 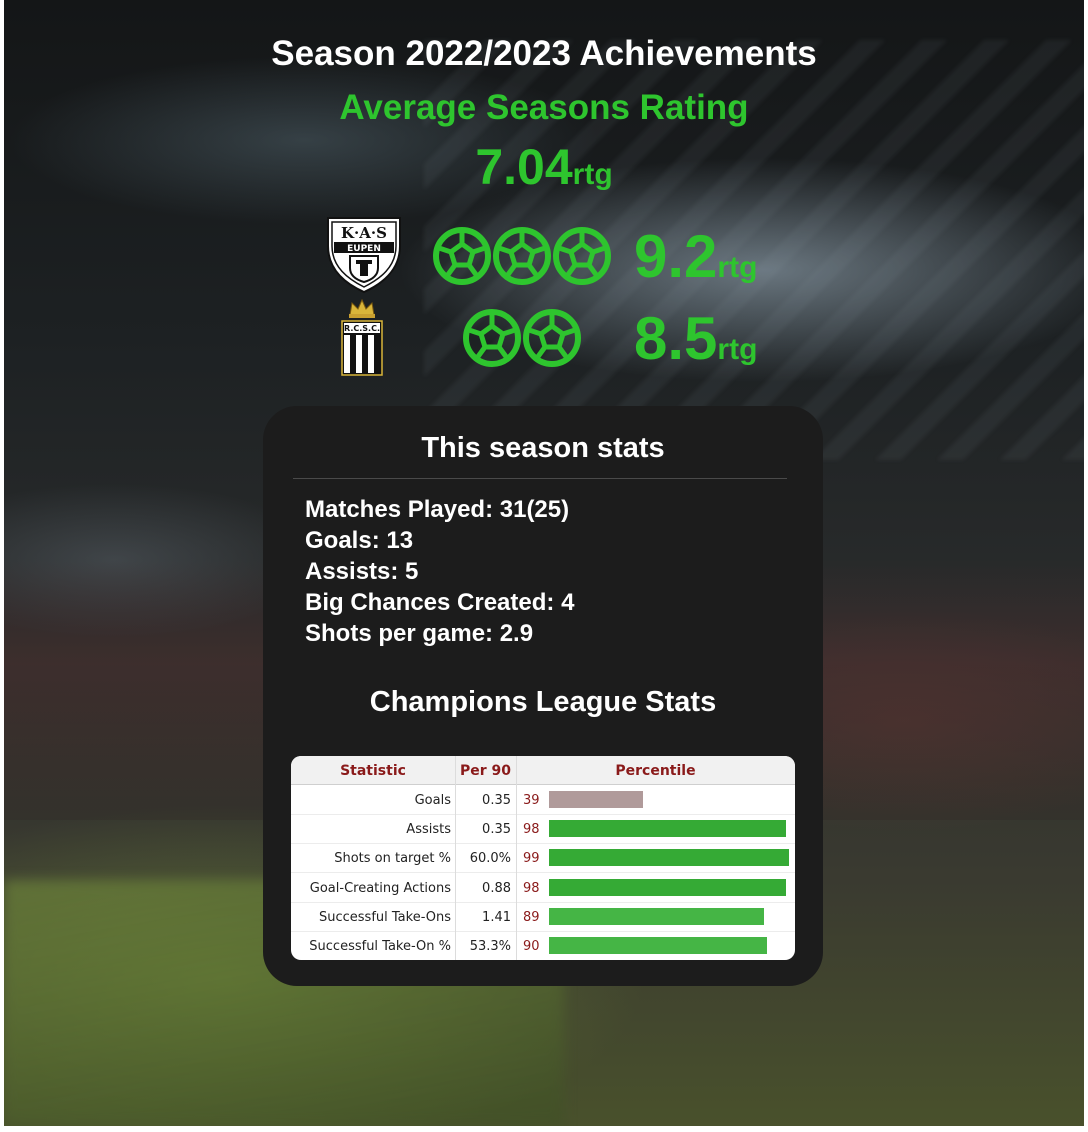 What do you see at coordinates (373, 771) in the screenshot?
I see `header-statistic: Statistic` at bounding box center [373, 771].